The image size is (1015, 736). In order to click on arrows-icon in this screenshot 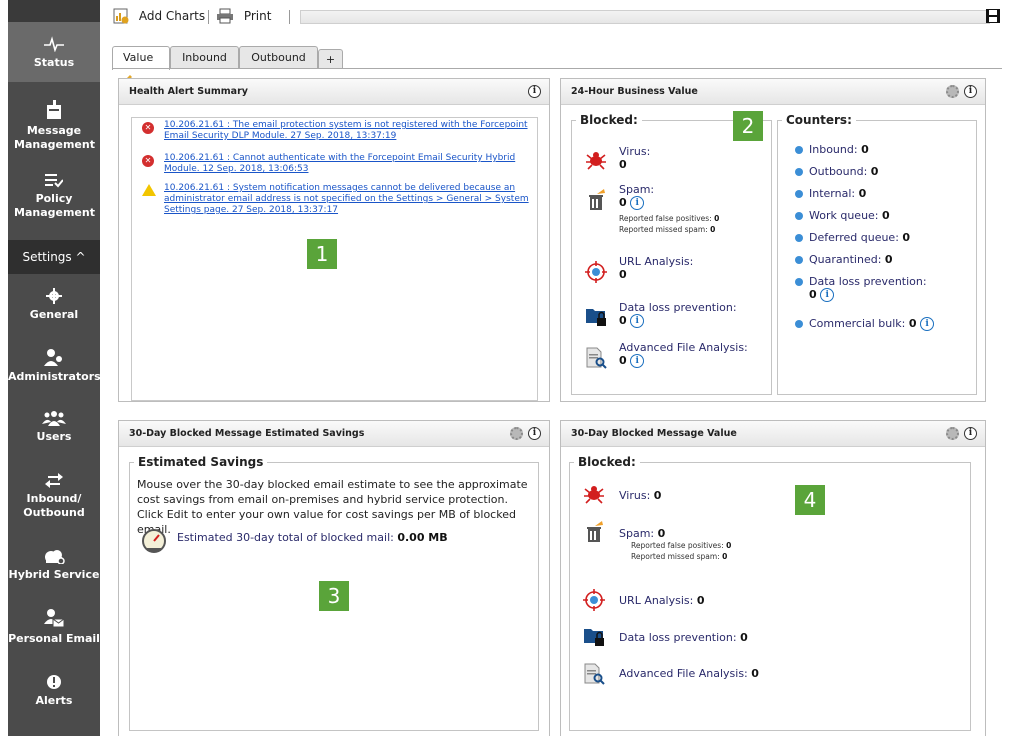, I will do `click(54, 480)`.